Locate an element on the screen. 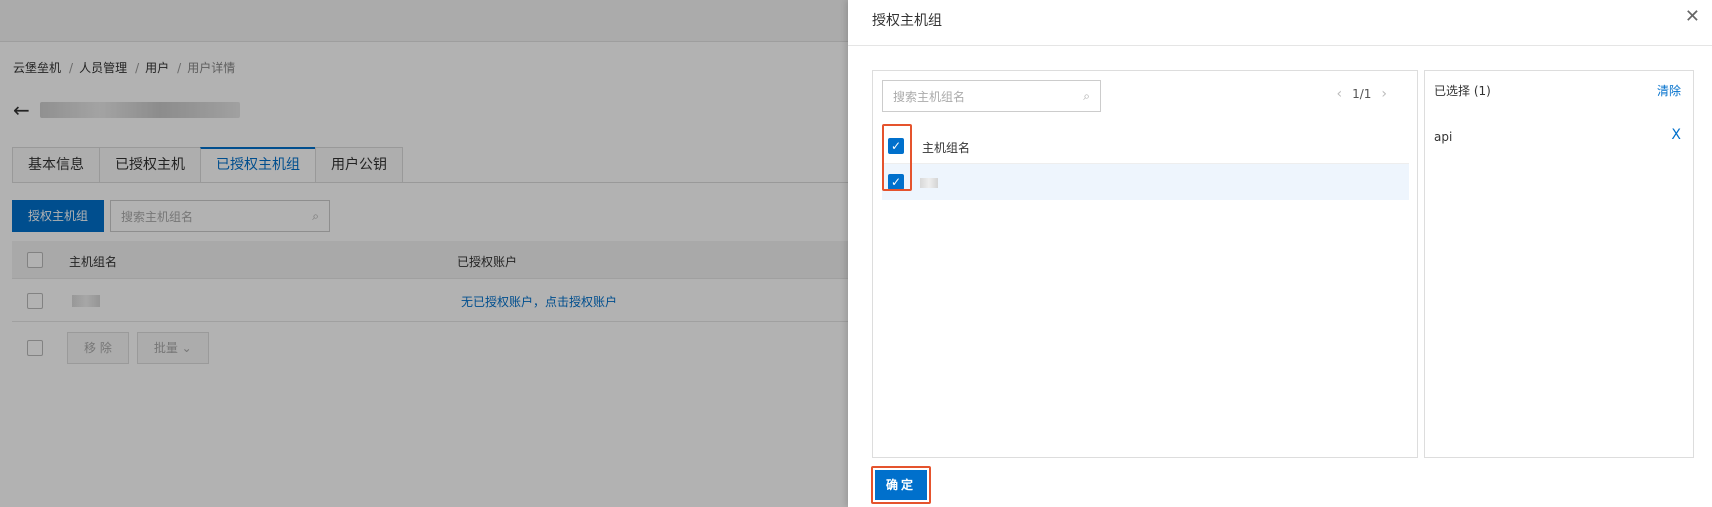  selected-count-label: 已选择 (1) is located at coordinates (1462, 91).